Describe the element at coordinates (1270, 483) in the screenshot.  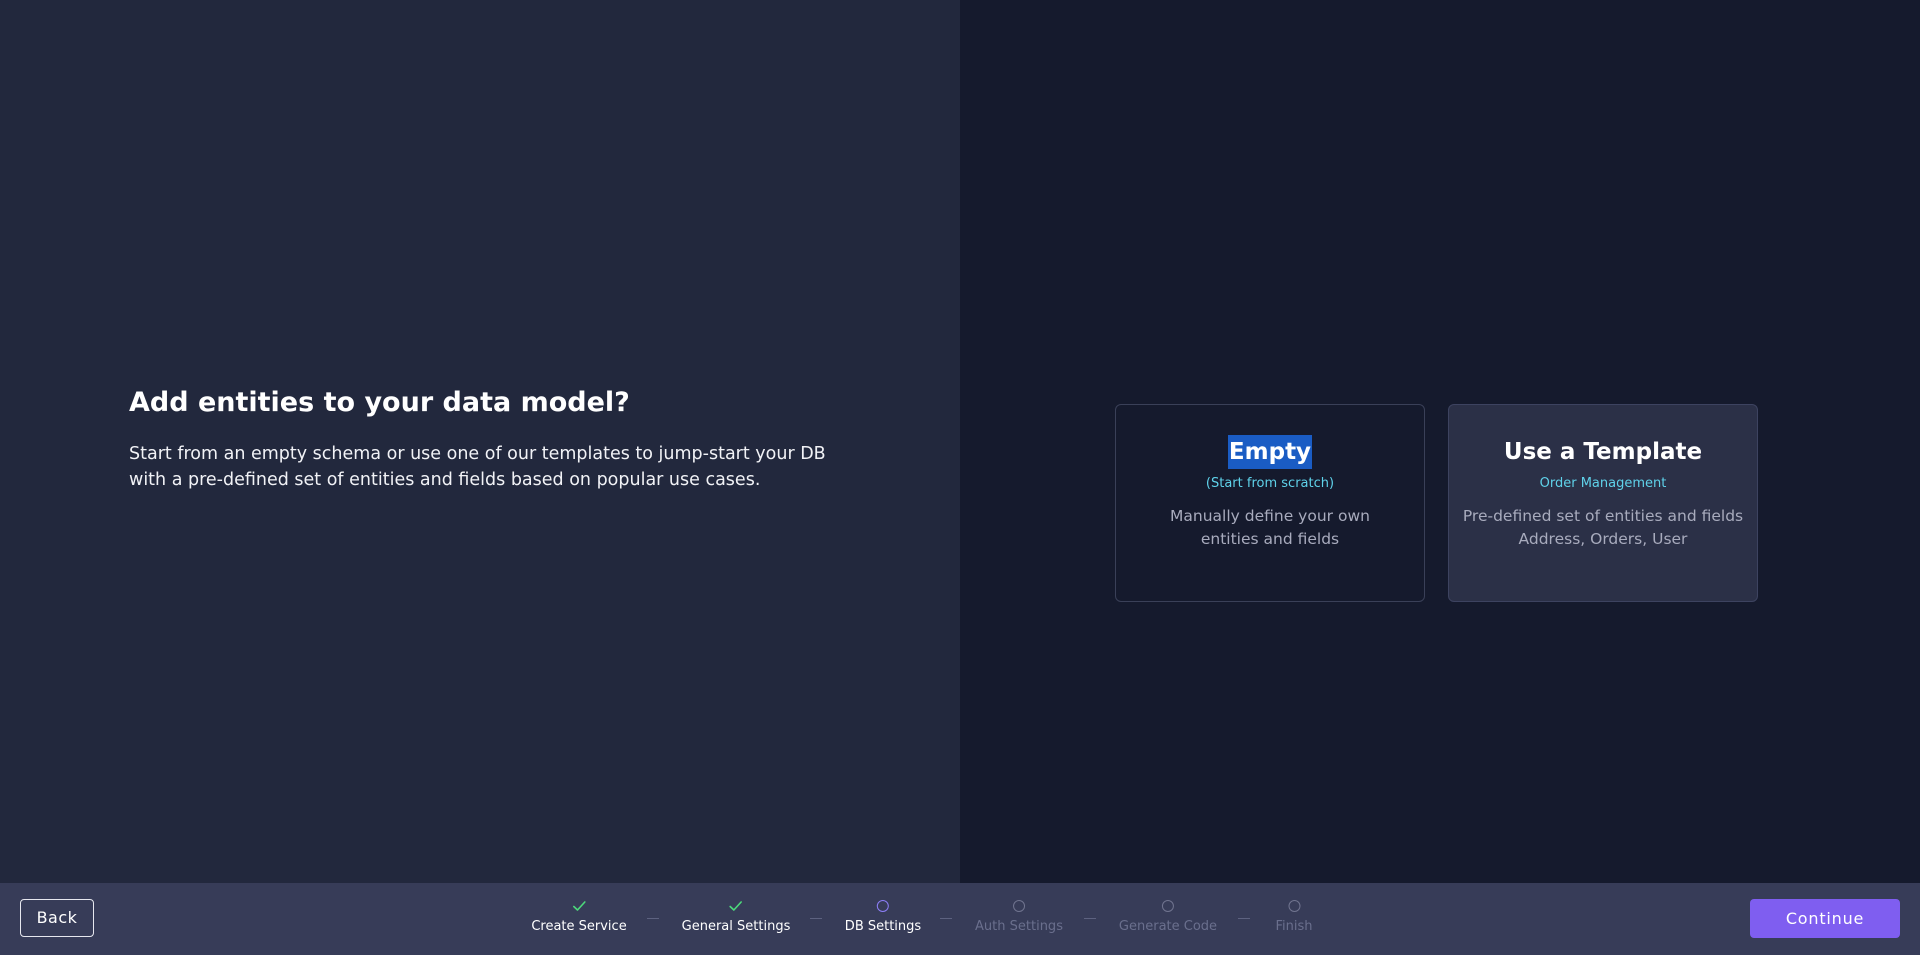
I see `option-empty-subtitle: (Start from scratch)` at that location.